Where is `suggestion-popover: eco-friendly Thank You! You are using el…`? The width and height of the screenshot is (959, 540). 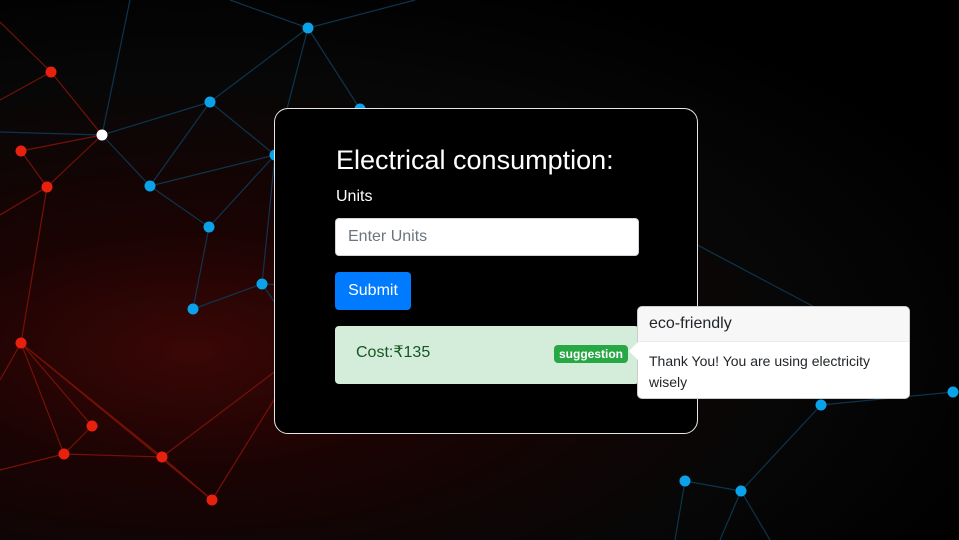 suggestion-popover: eco-friendly Thank You! You are using el… is located at coordinates (769, 352).